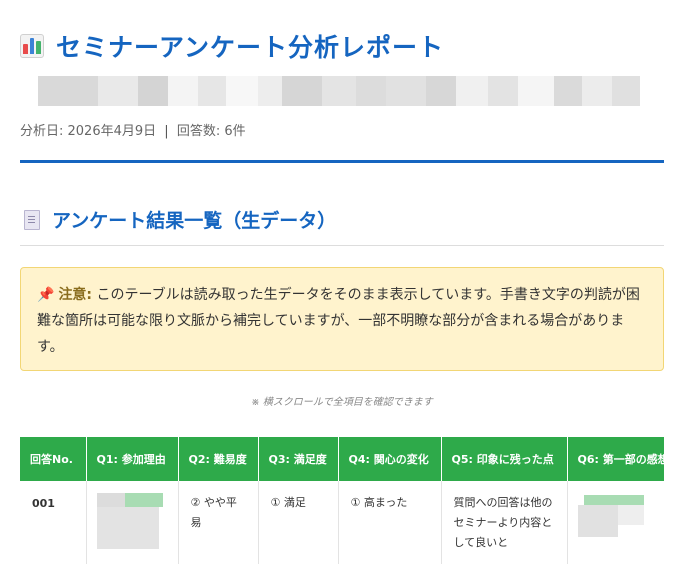  What do you see at coordinates (75, 295) in the screenshot?
I see `notice-label: 注意:` at bounding box center [75, 295].